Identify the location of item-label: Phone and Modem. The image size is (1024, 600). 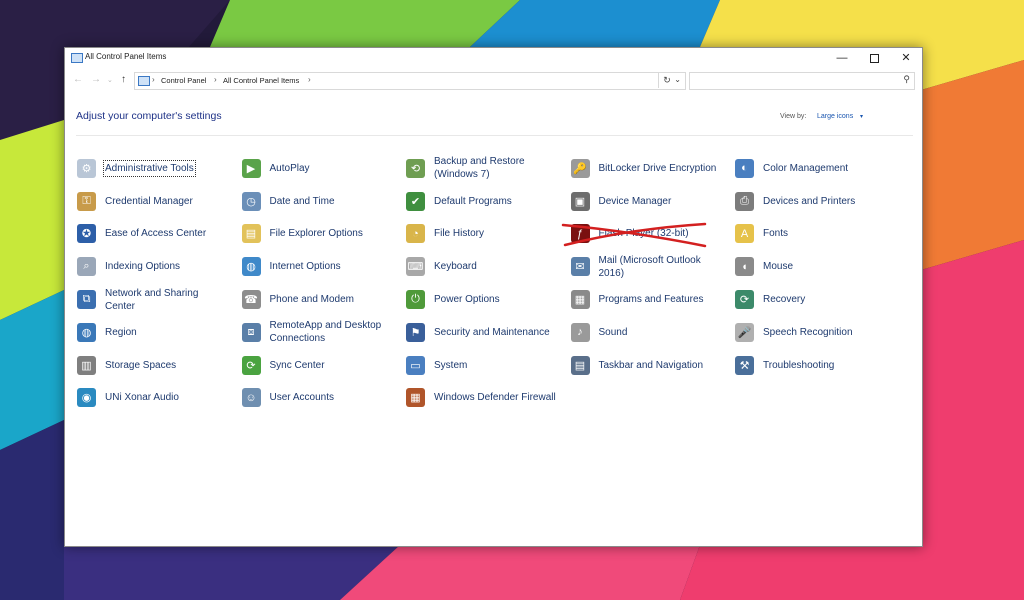
(312, 299).